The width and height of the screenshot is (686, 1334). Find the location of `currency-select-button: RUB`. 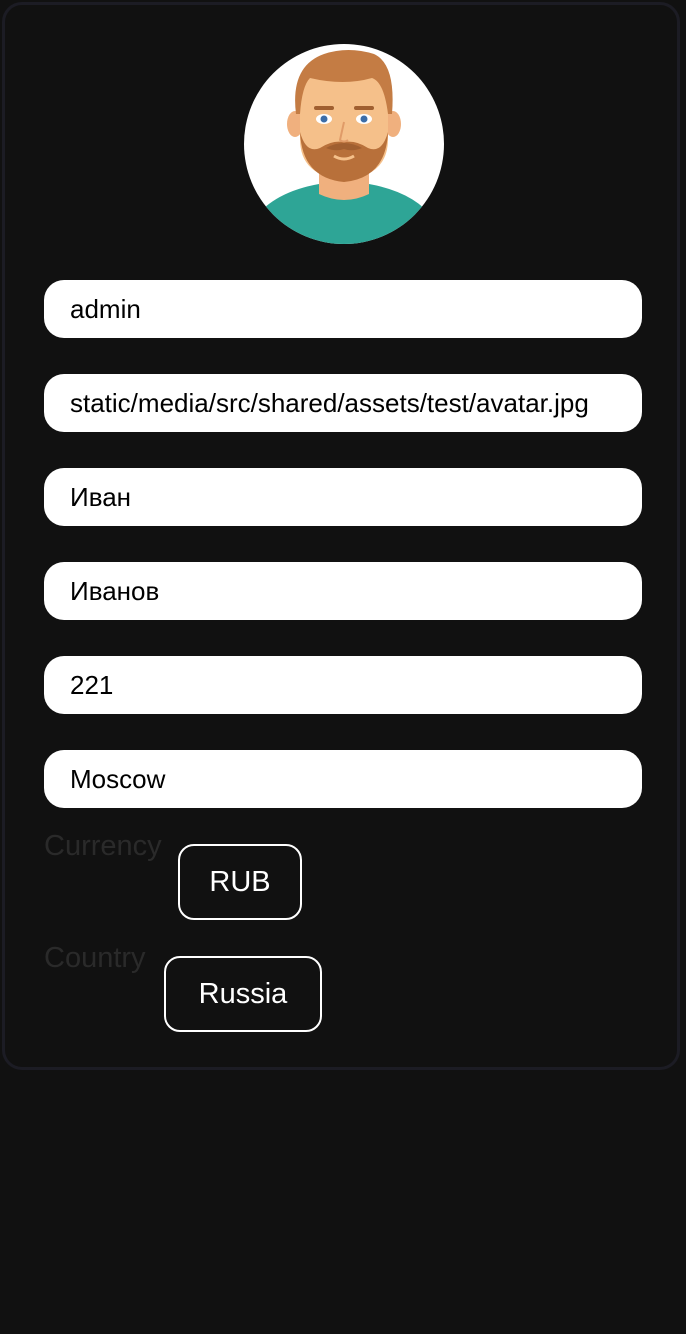

currency-select-button: RUB is located at coordinates (240, 882).